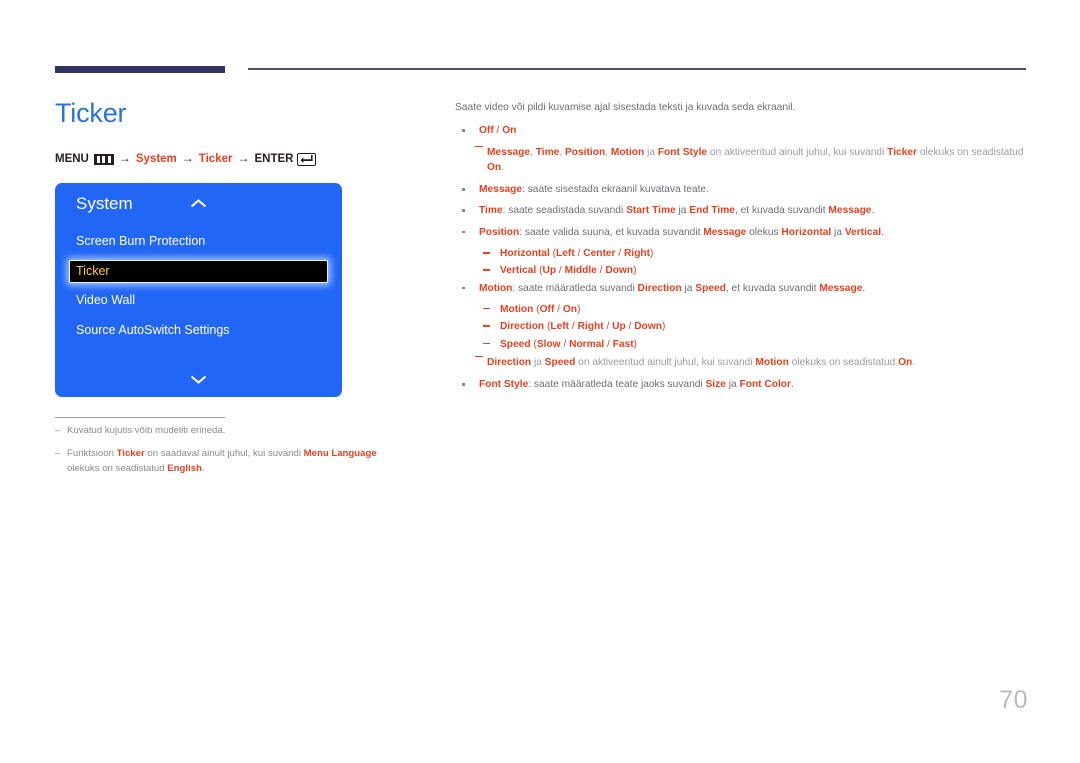  Describe the element at coordinates (637, 69) in the screenshot. I see `header-rule` at that location.